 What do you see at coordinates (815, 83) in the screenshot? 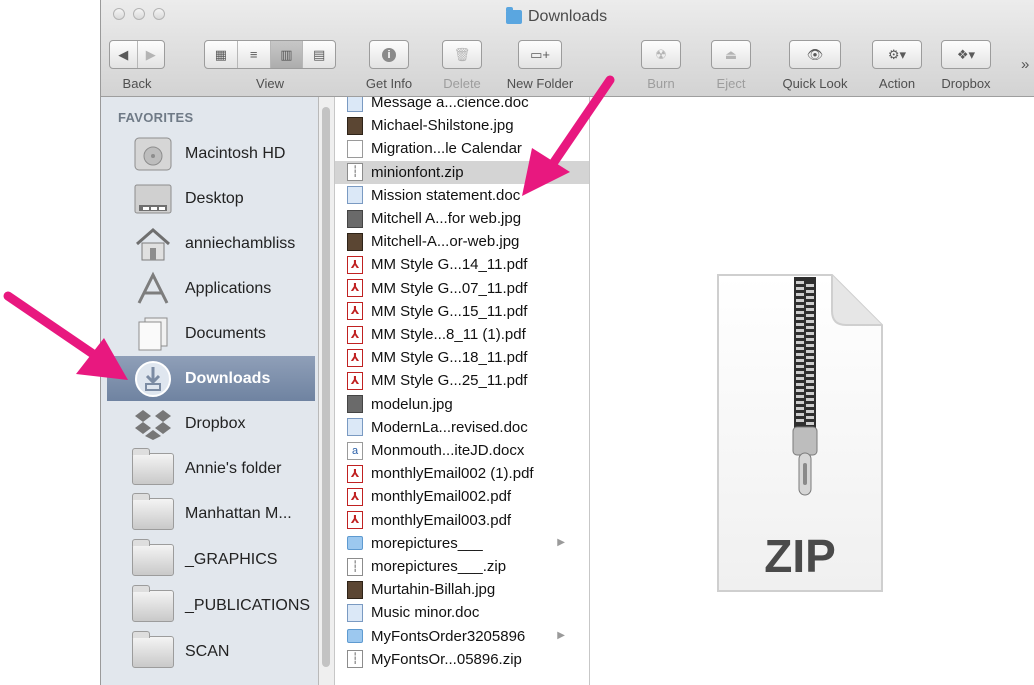
I see `quick-look-label: Quick Look` at bounding box center [815, 83].